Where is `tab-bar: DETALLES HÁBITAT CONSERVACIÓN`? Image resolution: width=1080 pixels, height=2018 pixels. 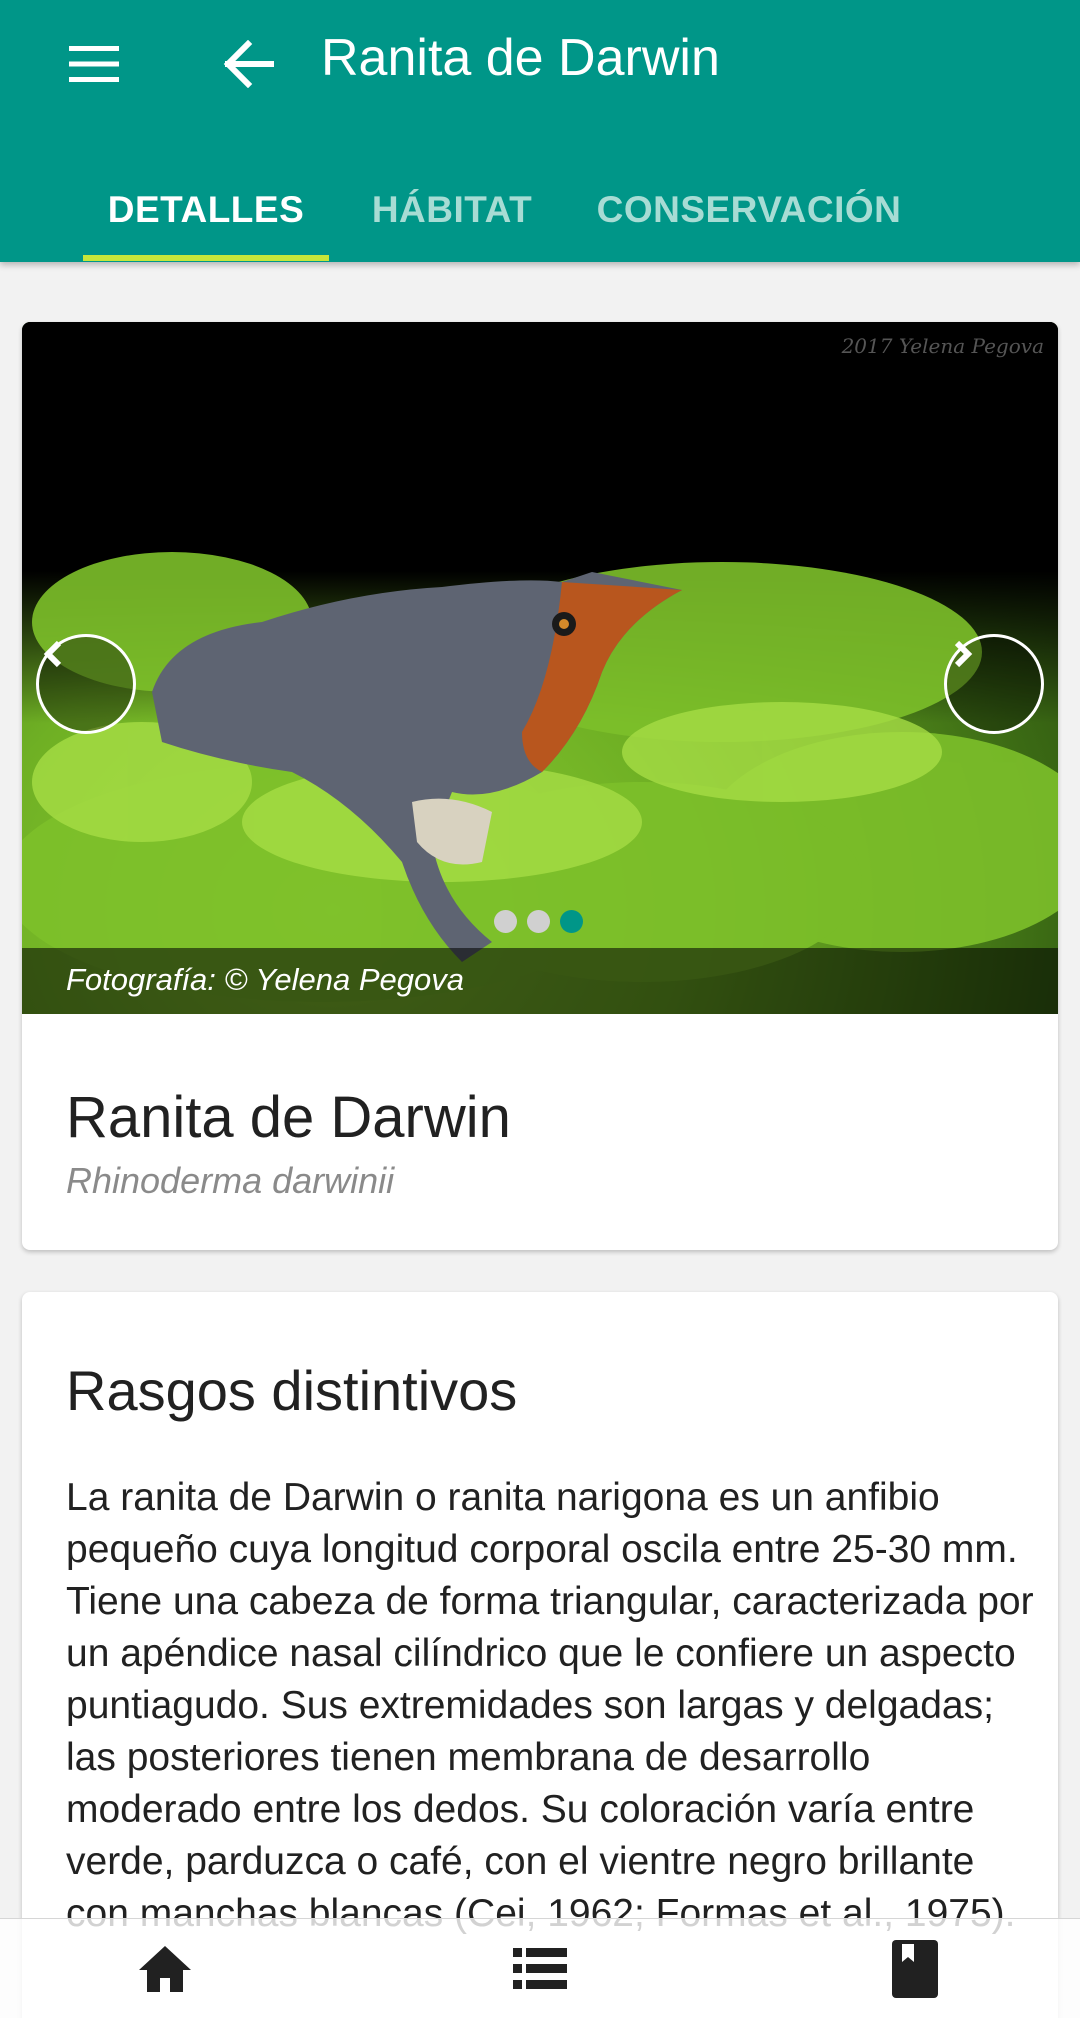
tab-bar: DETALLES HÁBITAT CONSERVACIÓN is located at coordinates (540, 210).